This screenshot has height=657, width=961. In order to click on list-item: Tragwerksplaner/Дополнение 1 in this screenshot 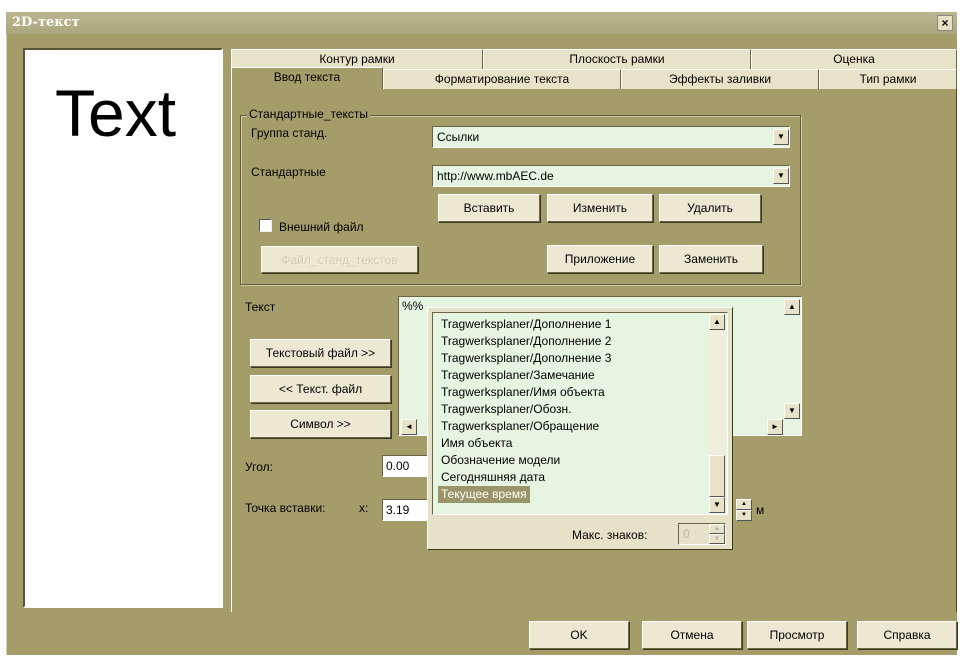, I will do `click(526, 324)`.